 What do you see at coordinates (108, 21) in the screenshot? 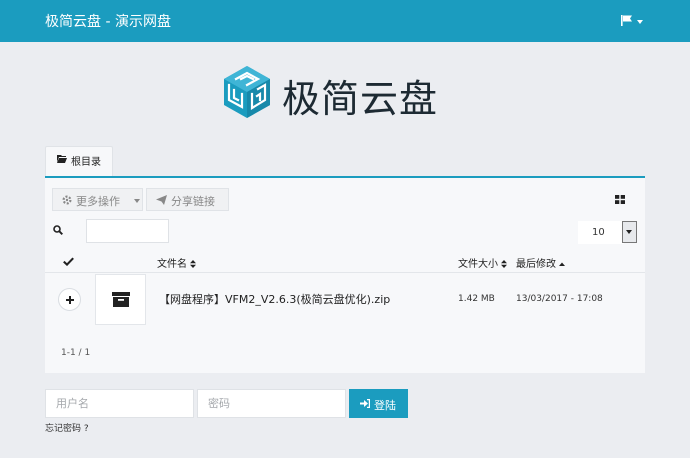
I see `site-title: 极简云盘 - 演示网盘` at bounding box center [108, 21].